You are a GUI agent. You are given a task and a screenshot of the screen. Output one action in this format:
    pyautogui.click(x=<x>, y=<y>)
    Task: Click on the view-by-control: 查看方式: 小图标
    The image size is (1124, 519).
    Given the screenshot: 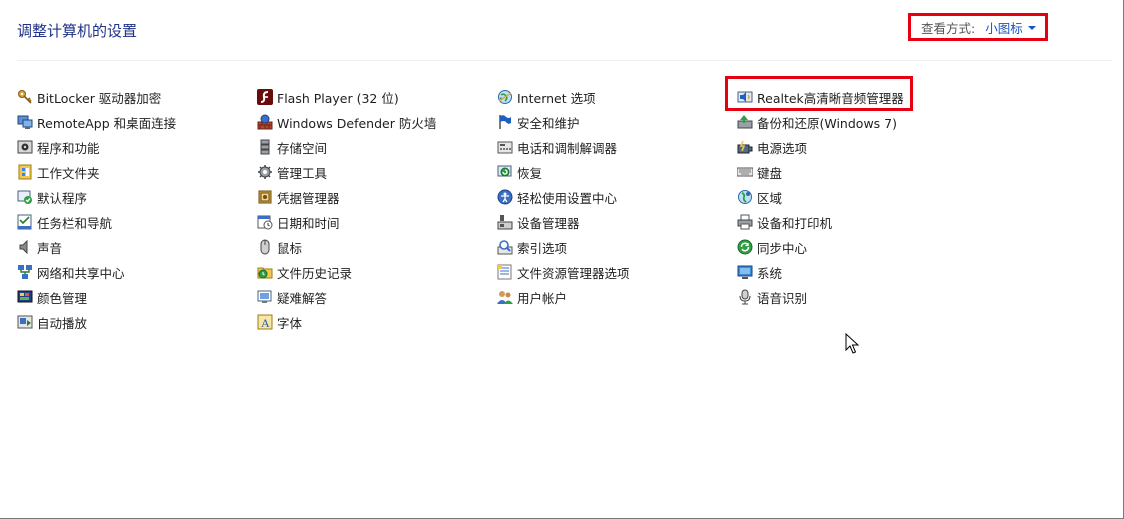 What is the action you would take?
    pyautogui.click(x=978, y=27)
    